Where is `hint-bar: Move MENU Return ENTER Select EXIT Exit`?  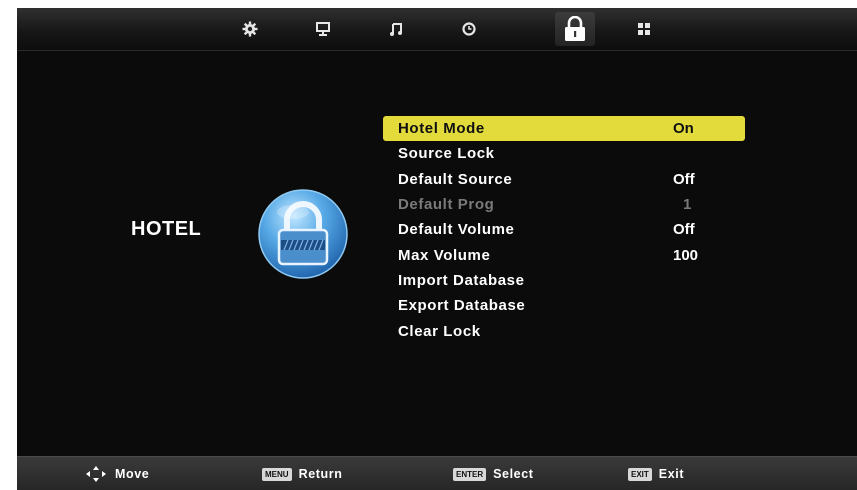
hint-bar: Move MENU Return ENTER Select EXIT Exit is located at coordinates (437, 473).